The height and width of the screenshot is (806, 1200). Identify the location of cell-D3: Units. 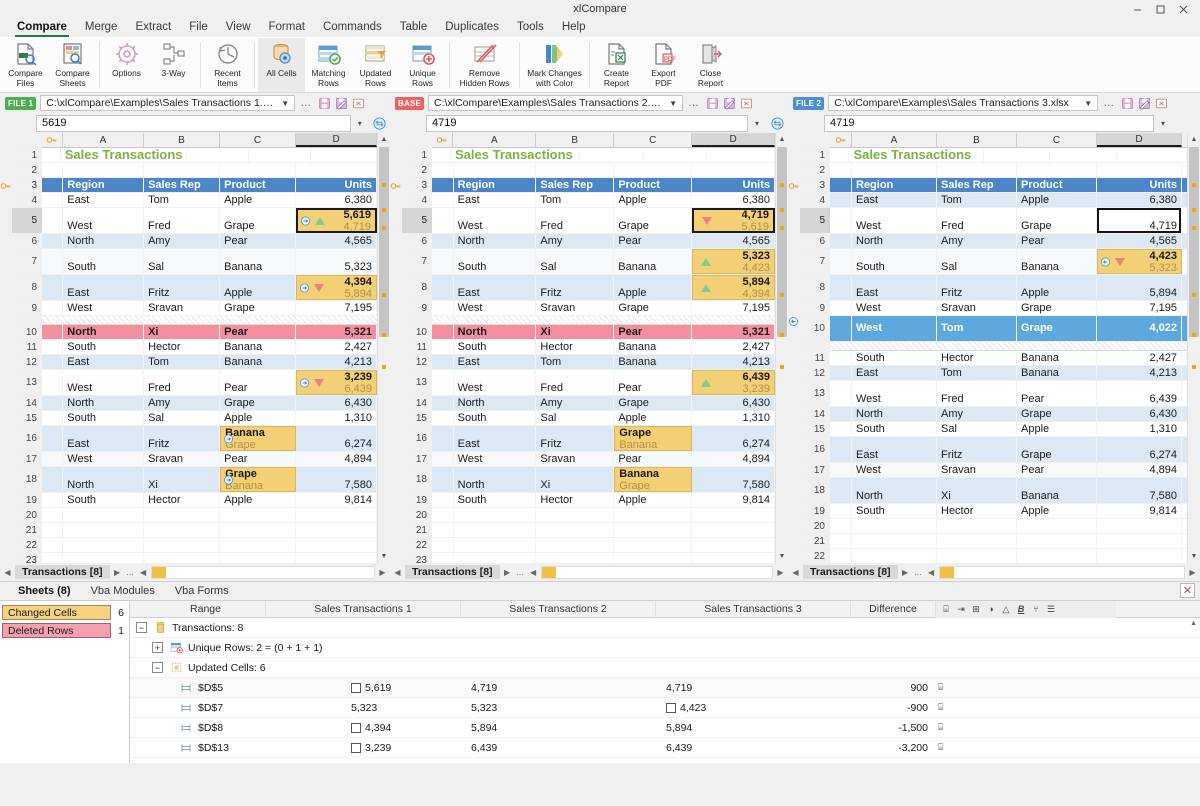
(1139, 185).